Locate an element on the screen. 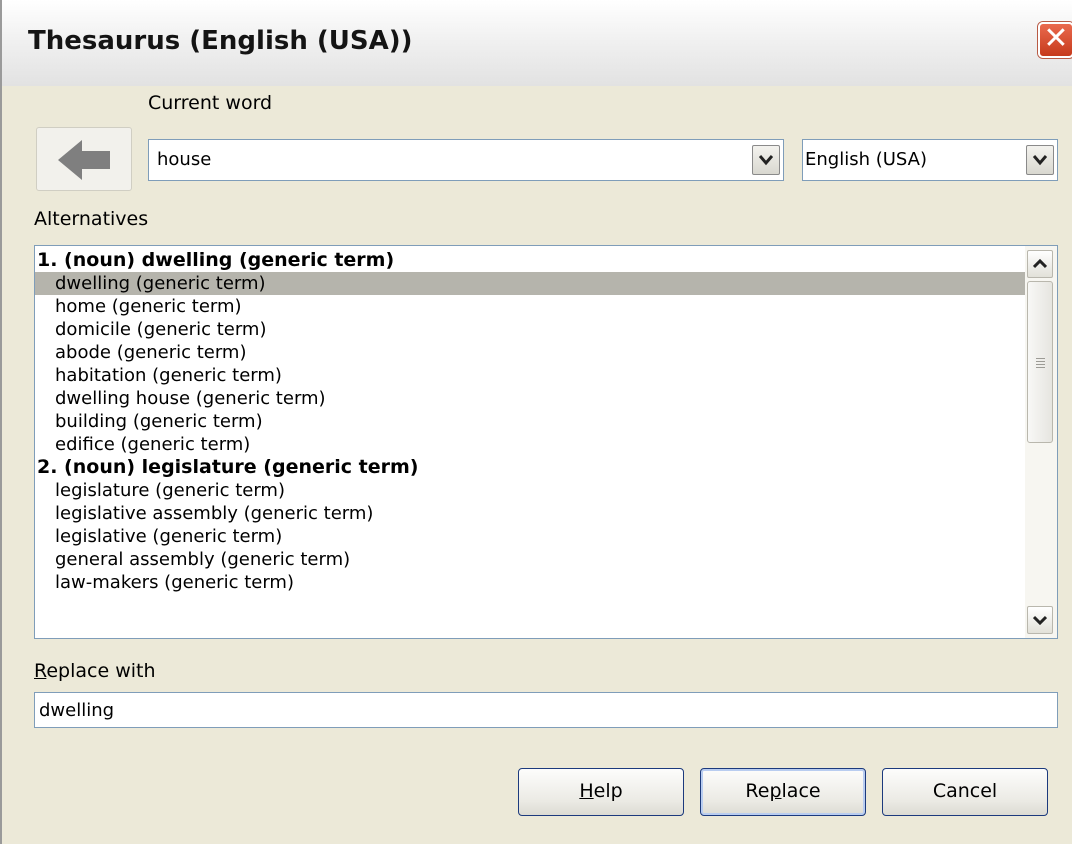 The height and width of the screenshot is (844, 1072). title-bar: Thesaurus (English (USA)) ✕ is located at coordinates (537, 43).